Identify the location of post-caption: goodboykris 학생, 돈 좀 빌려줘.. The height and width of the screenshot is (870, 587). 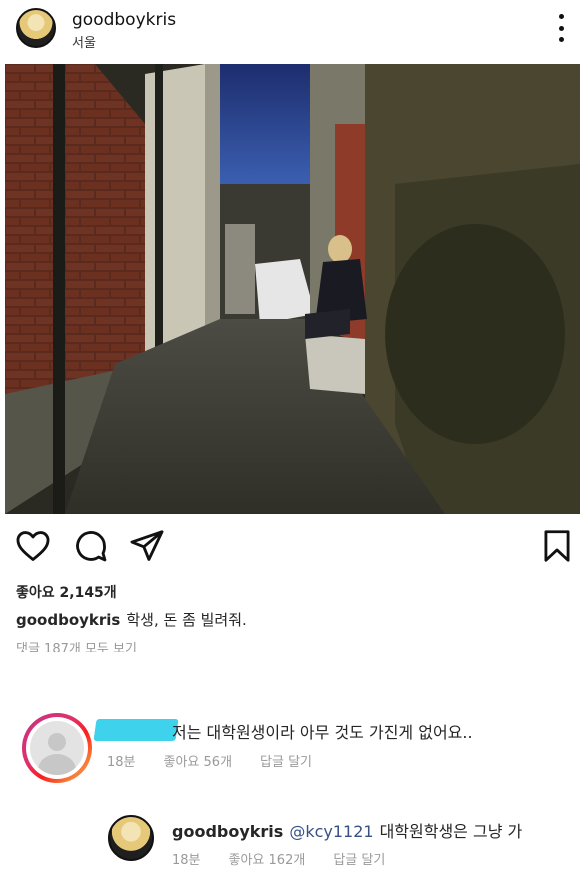
(131, 619).